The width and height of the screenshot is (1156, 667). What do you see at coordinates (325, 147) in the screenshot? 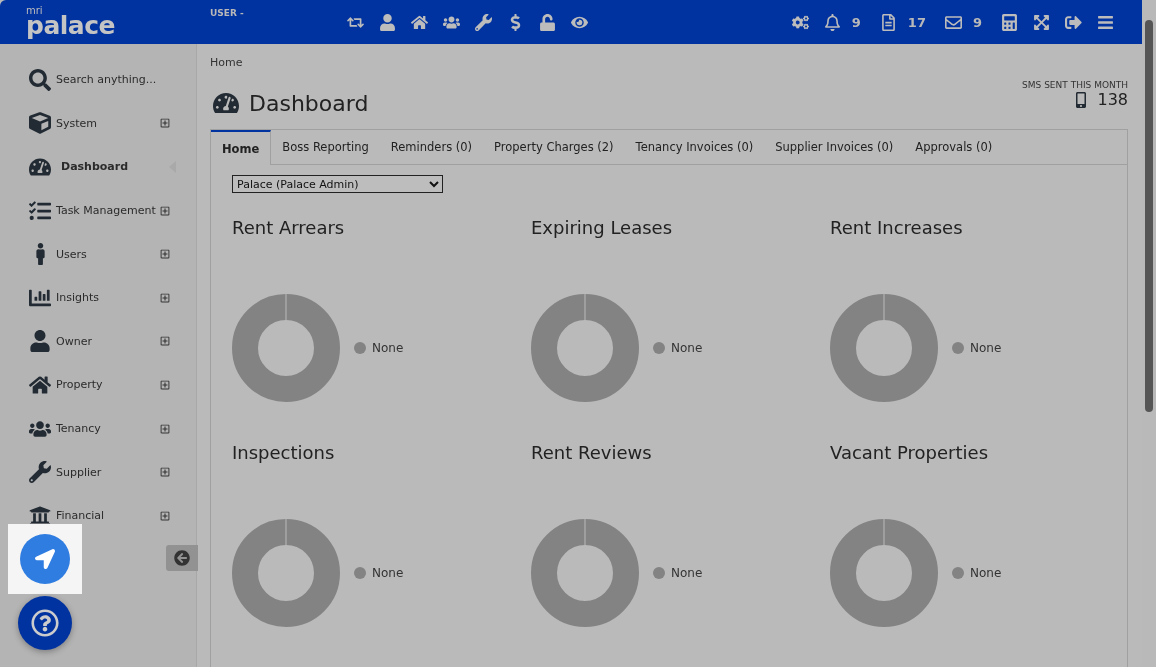
I see `tab: Boss Reporting` at bounding box center [325, 147].